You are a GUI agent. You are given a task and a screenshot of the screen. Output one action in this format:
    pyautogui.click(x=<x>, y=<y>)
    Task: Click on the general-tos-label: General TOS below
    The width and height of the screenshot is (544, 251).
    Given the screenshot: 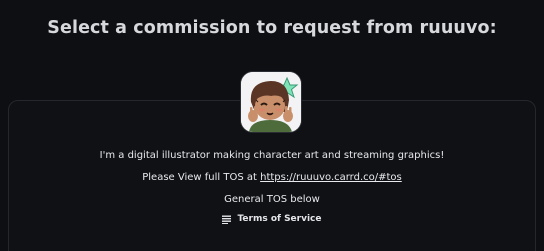 What is the action you would take?
    pyautogui.click(x=272, y=199)
    